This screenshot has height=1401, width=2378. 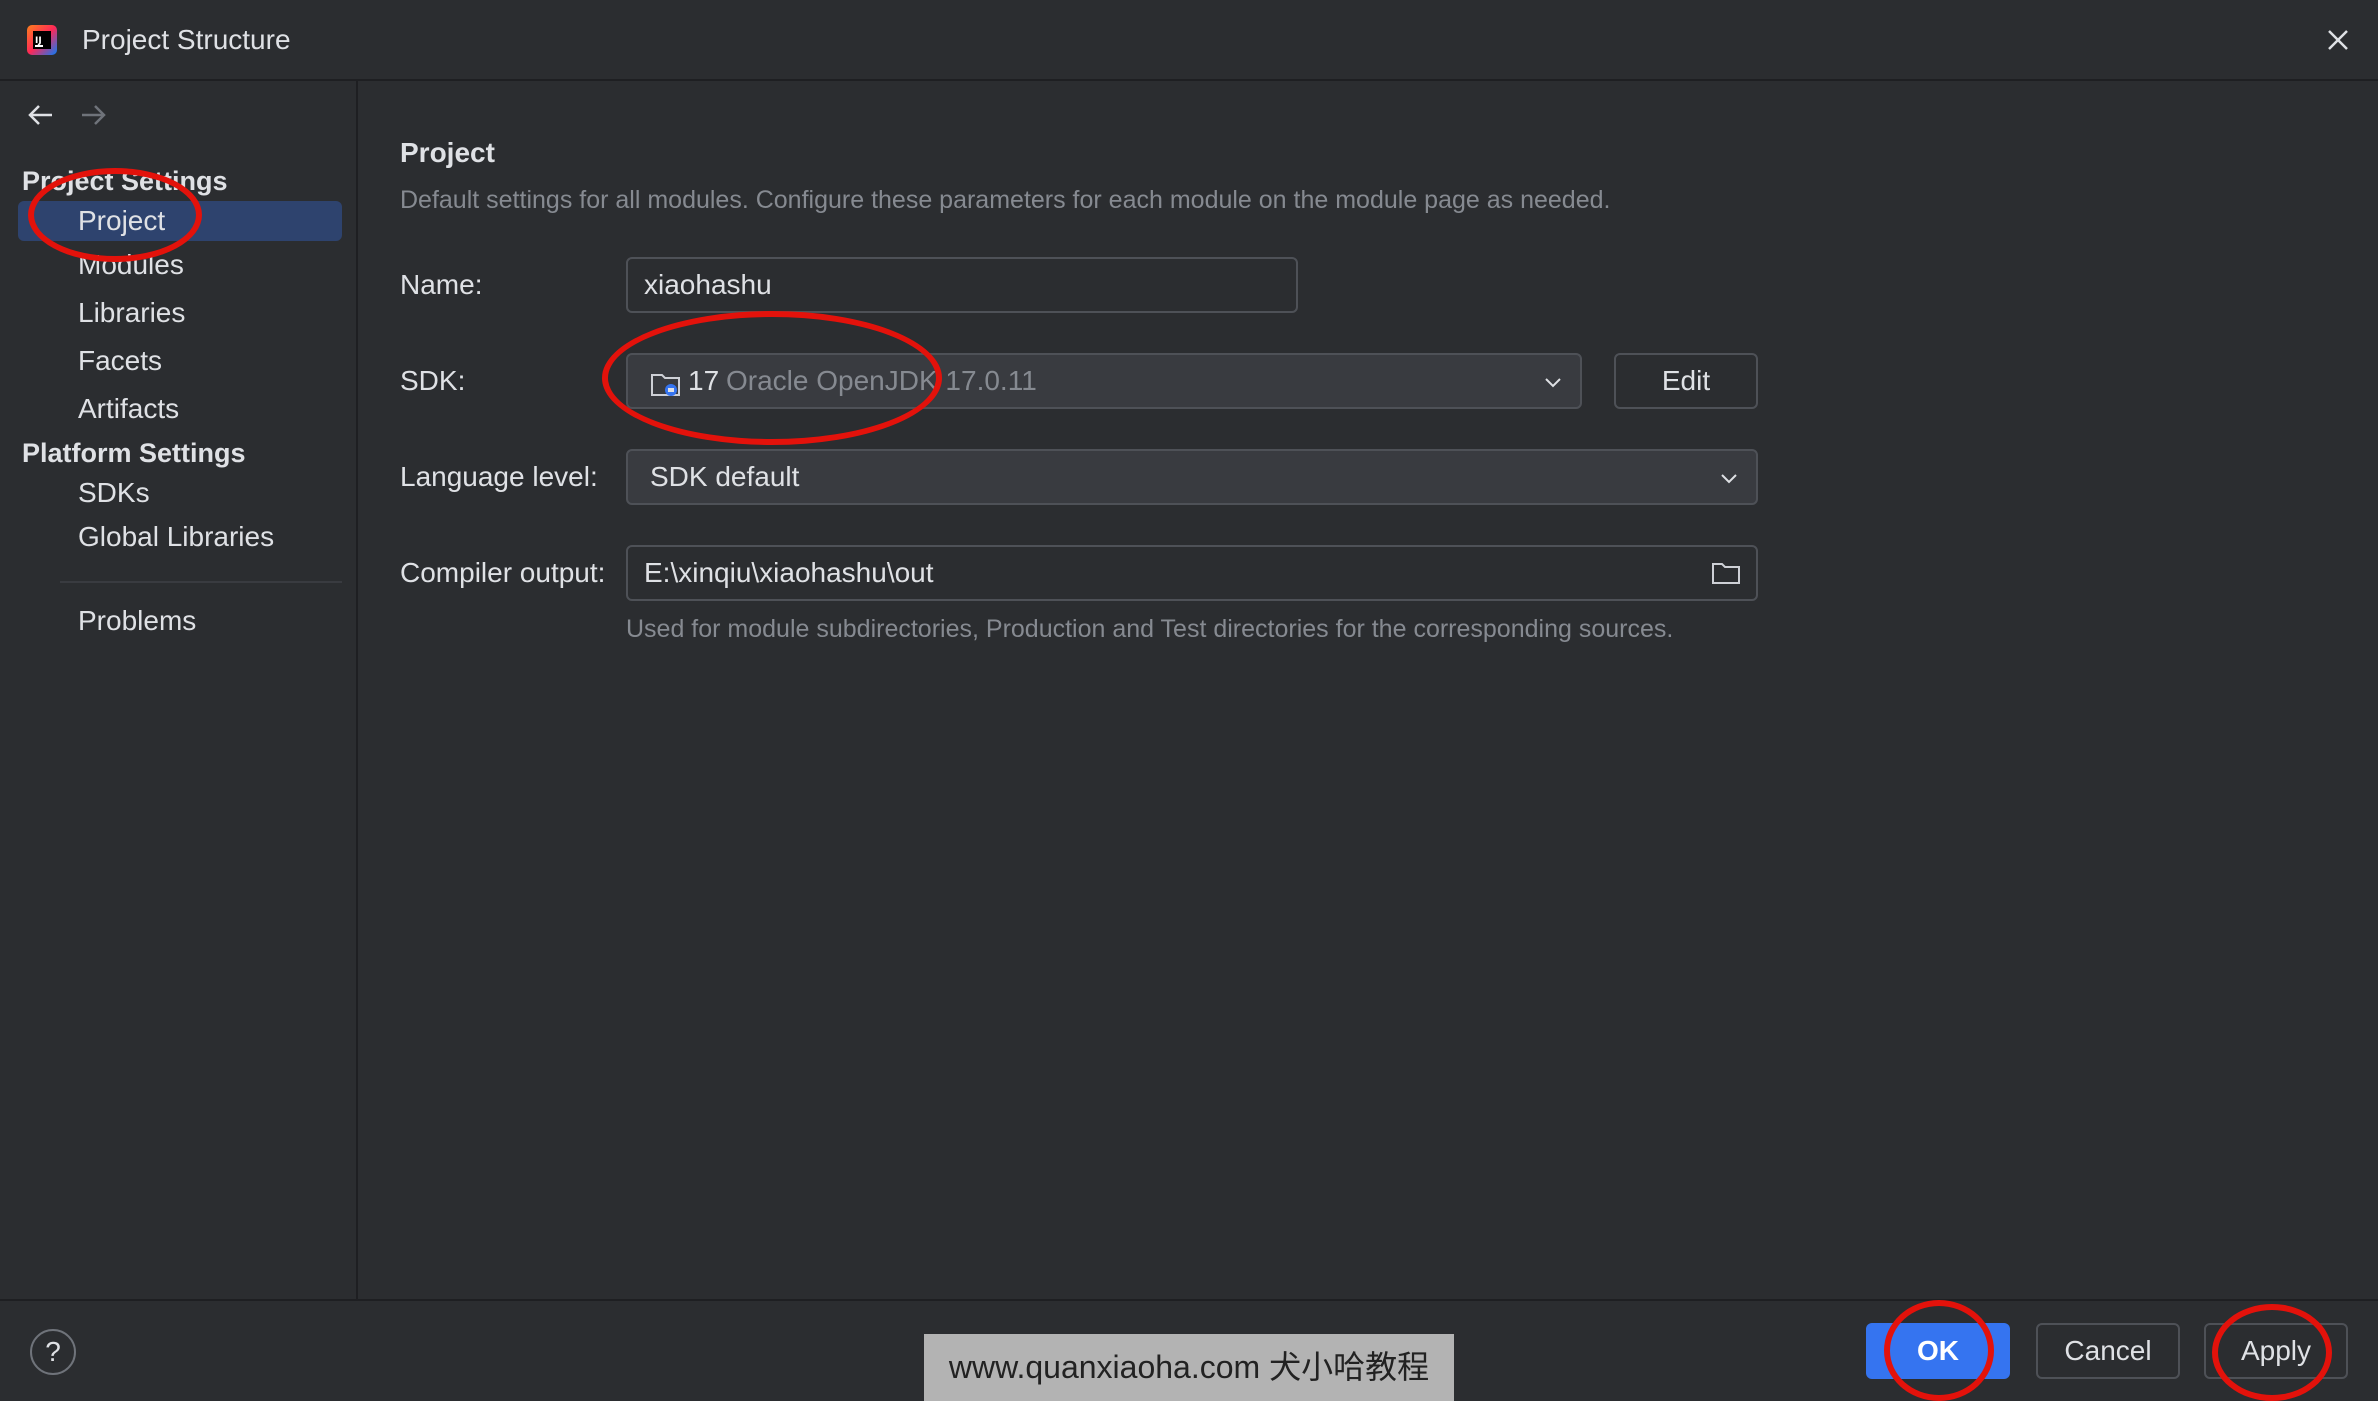 What do you see at coordinates (53, 1352) in the screenshot?
I see `help-button: ?` at bounding box center [53, 1352].